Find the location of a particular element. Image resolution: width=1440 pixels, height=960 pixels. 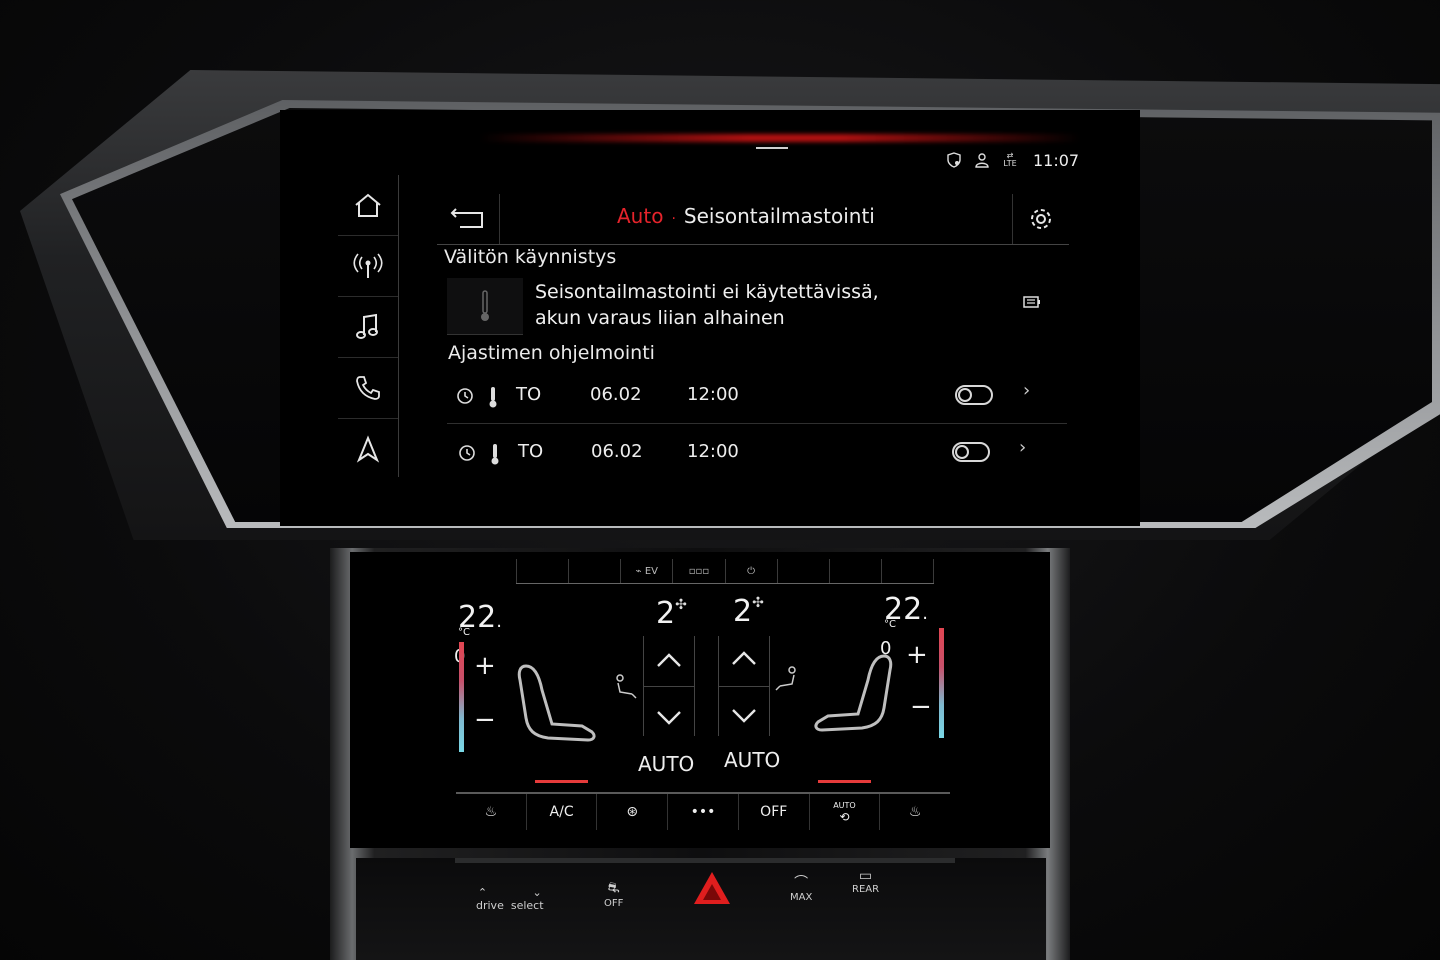

rear-label: REAR is located at coordinates (866, 889).